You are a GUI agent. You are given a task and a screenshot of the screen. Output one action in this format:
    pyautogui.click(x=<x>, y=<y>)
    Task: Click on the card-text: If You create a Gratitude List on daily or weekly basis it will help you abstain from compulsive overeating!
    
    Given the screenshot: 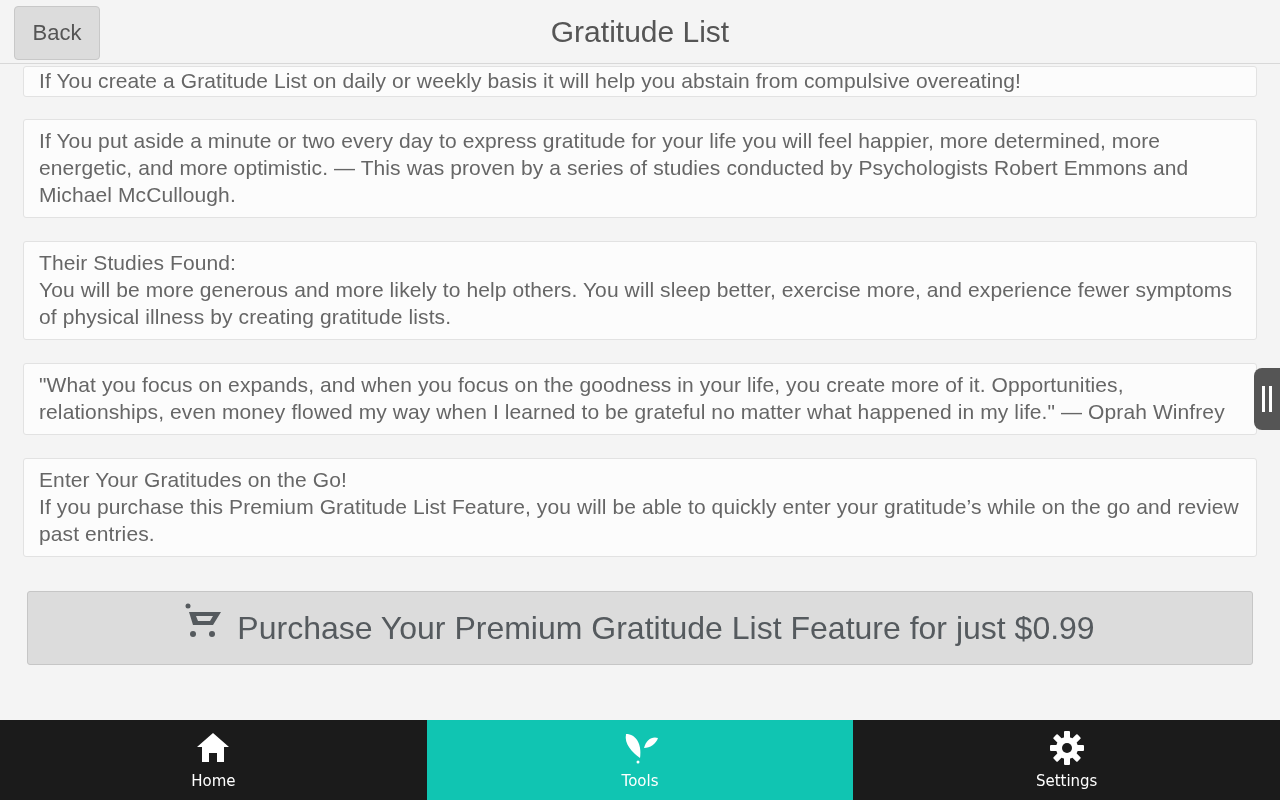 What is the action you would take?
    pyautogui.click(x=530, y=81)
    